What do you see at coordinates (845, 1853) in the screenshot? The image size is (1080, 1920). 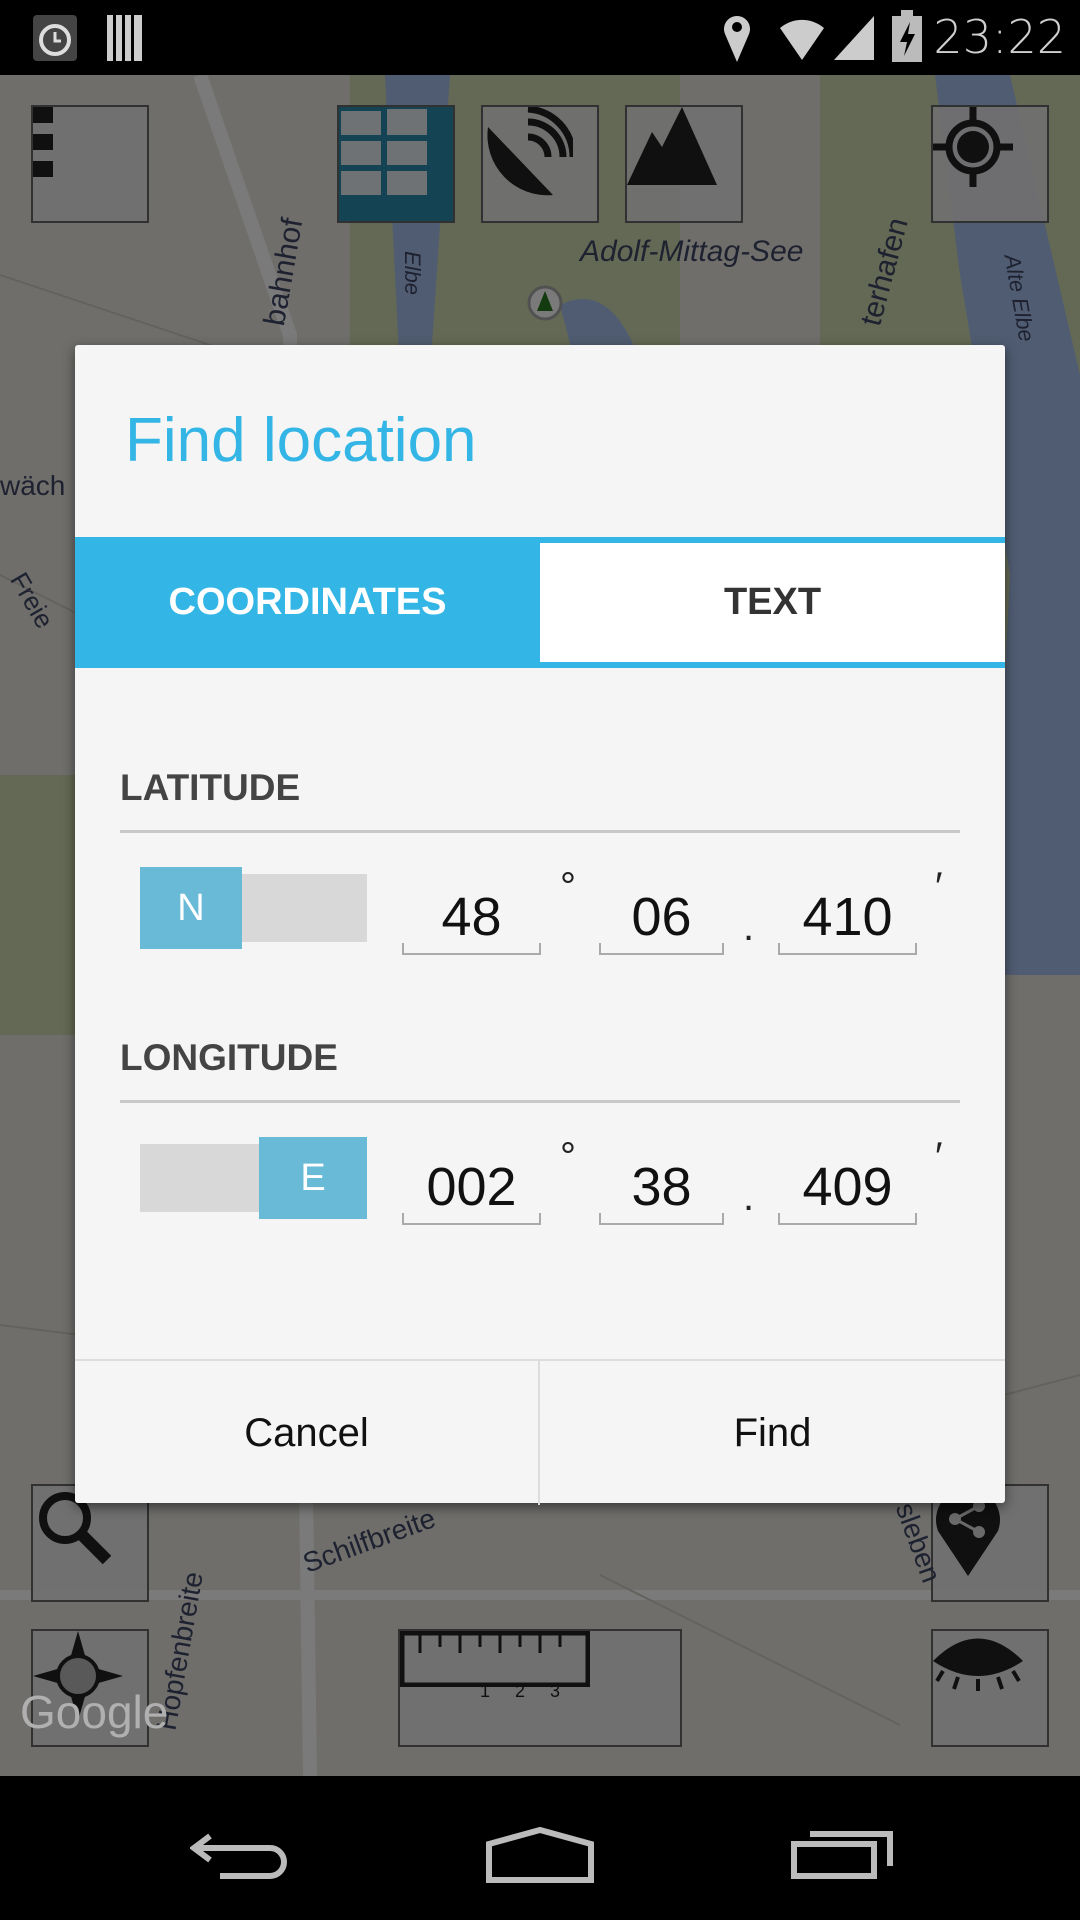 I see `recent-apps-icon` at bounding box center [845, 1853].